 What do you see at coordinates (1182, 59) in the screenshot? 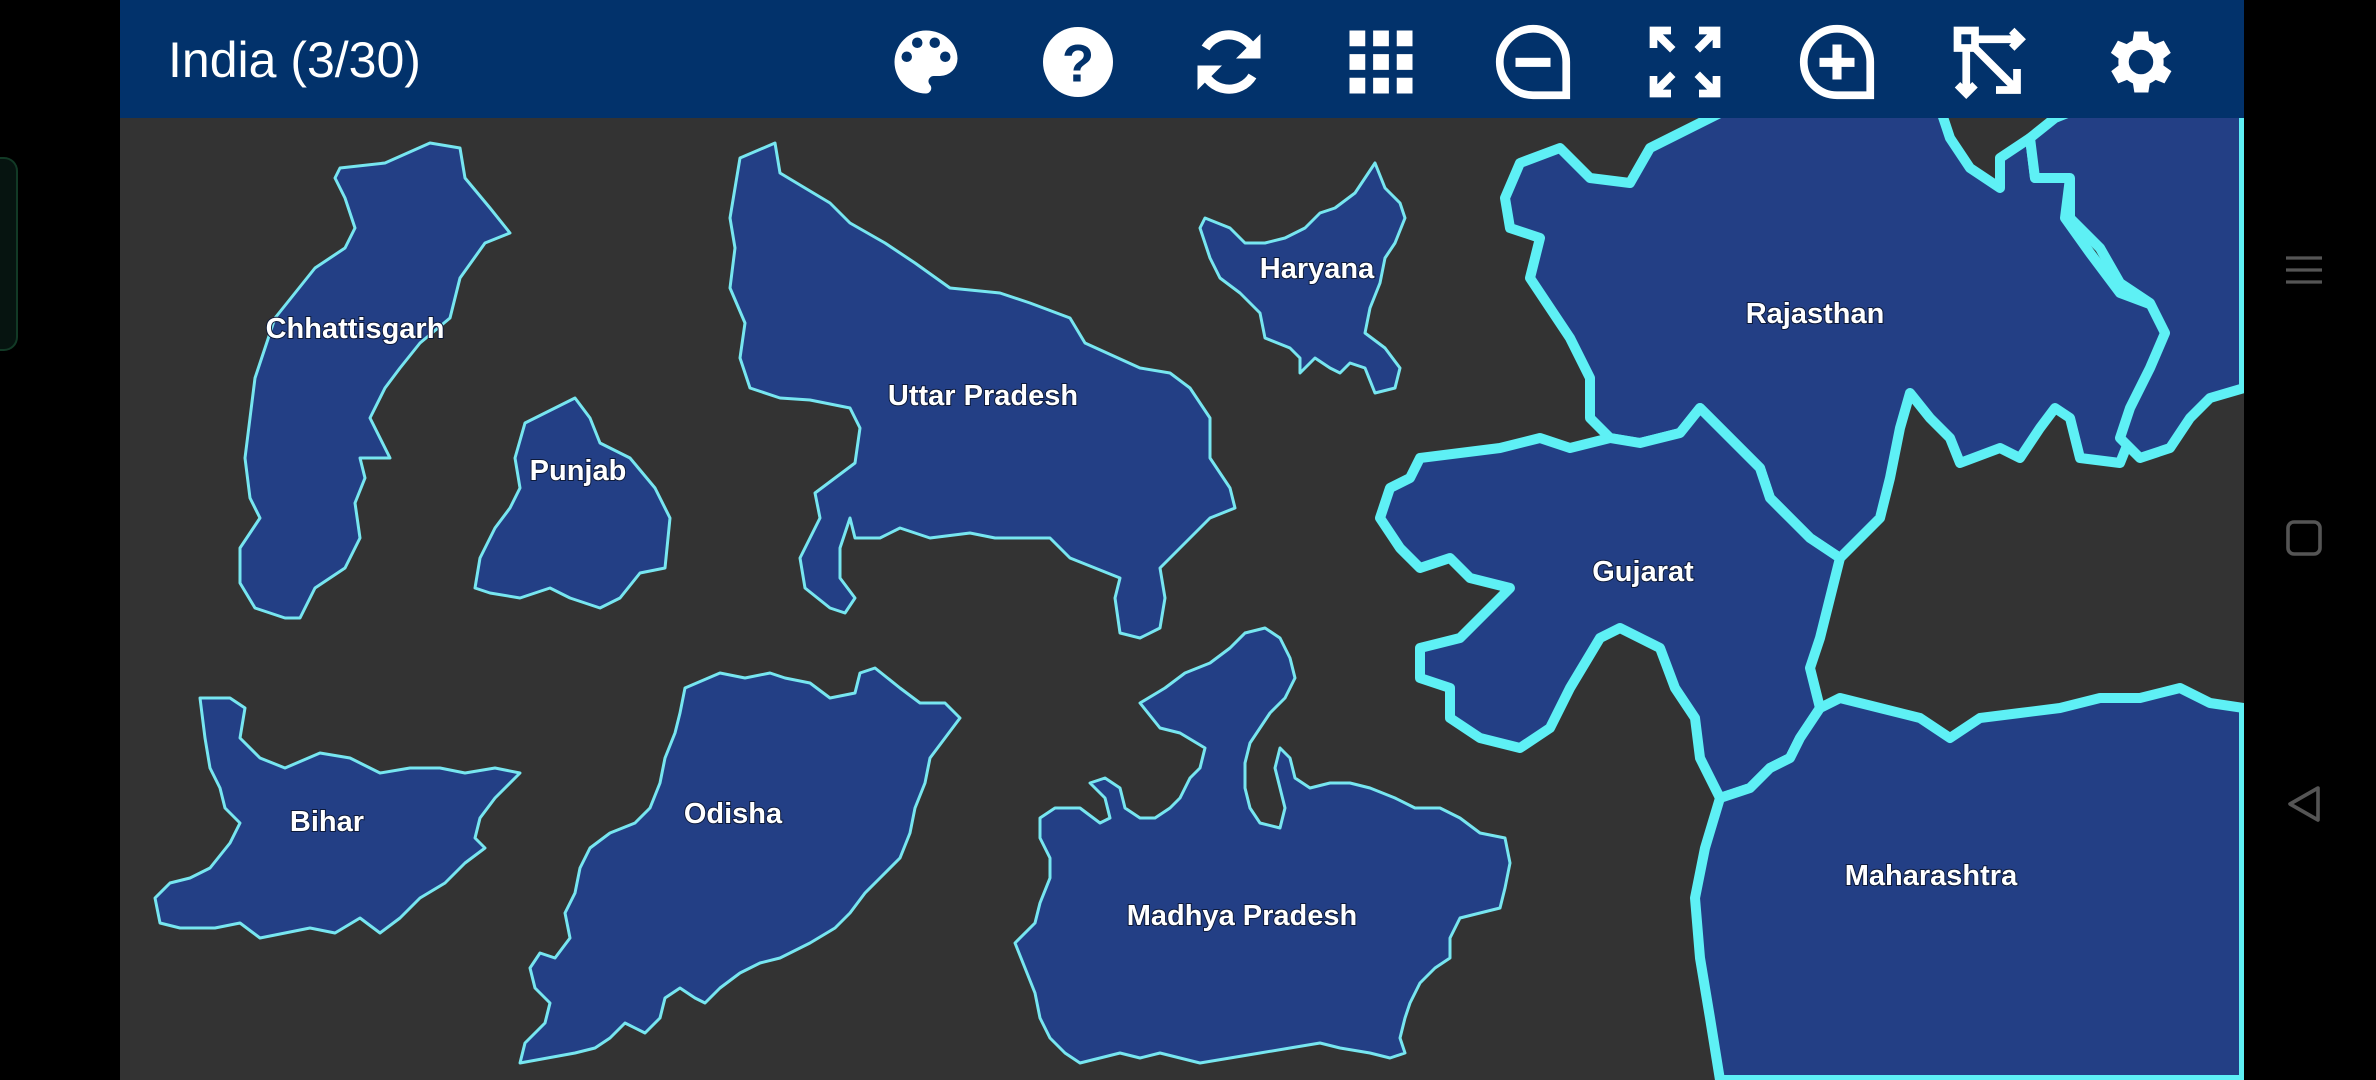
I see `top-toolbar: India (3/30) ?` at bounding box center [1182, 59].